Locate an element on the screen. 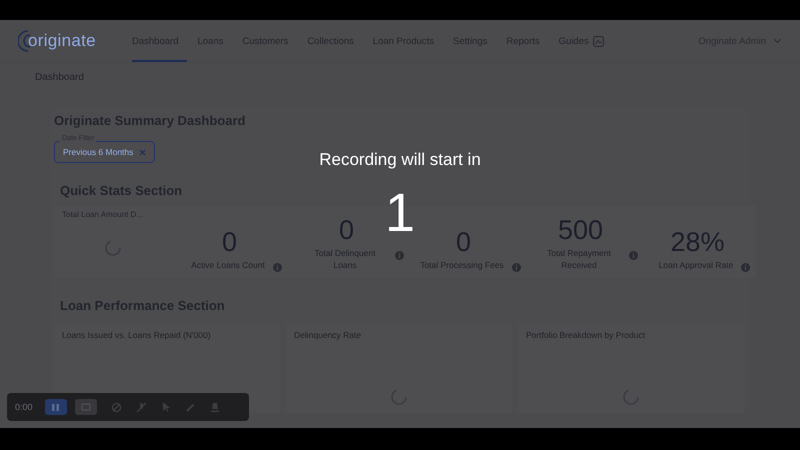  crossed-microphone-icon is located at coordinates (141, 407).